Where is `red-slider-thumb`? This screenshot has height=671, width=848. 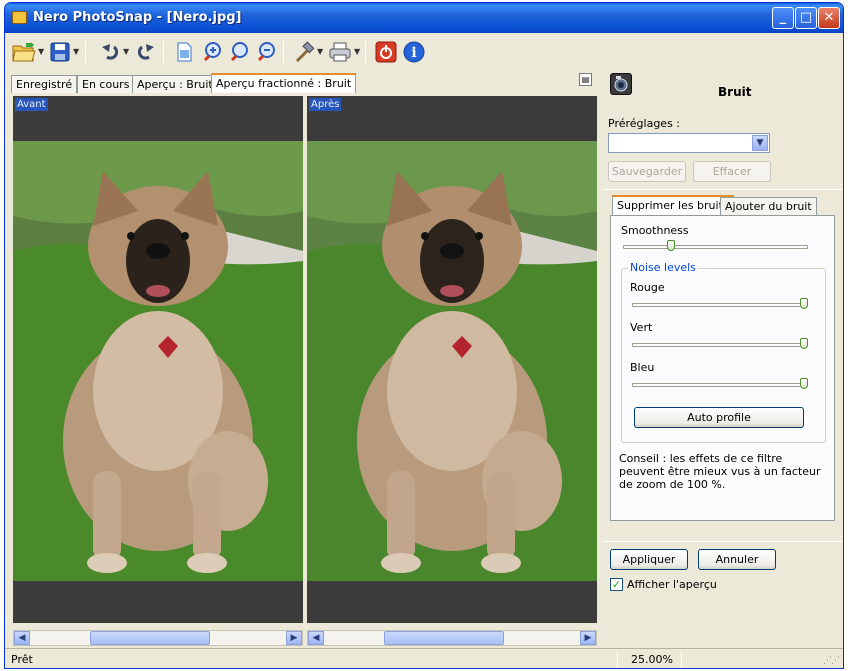 red-slider-thumb is located at coordinates (804, 303).